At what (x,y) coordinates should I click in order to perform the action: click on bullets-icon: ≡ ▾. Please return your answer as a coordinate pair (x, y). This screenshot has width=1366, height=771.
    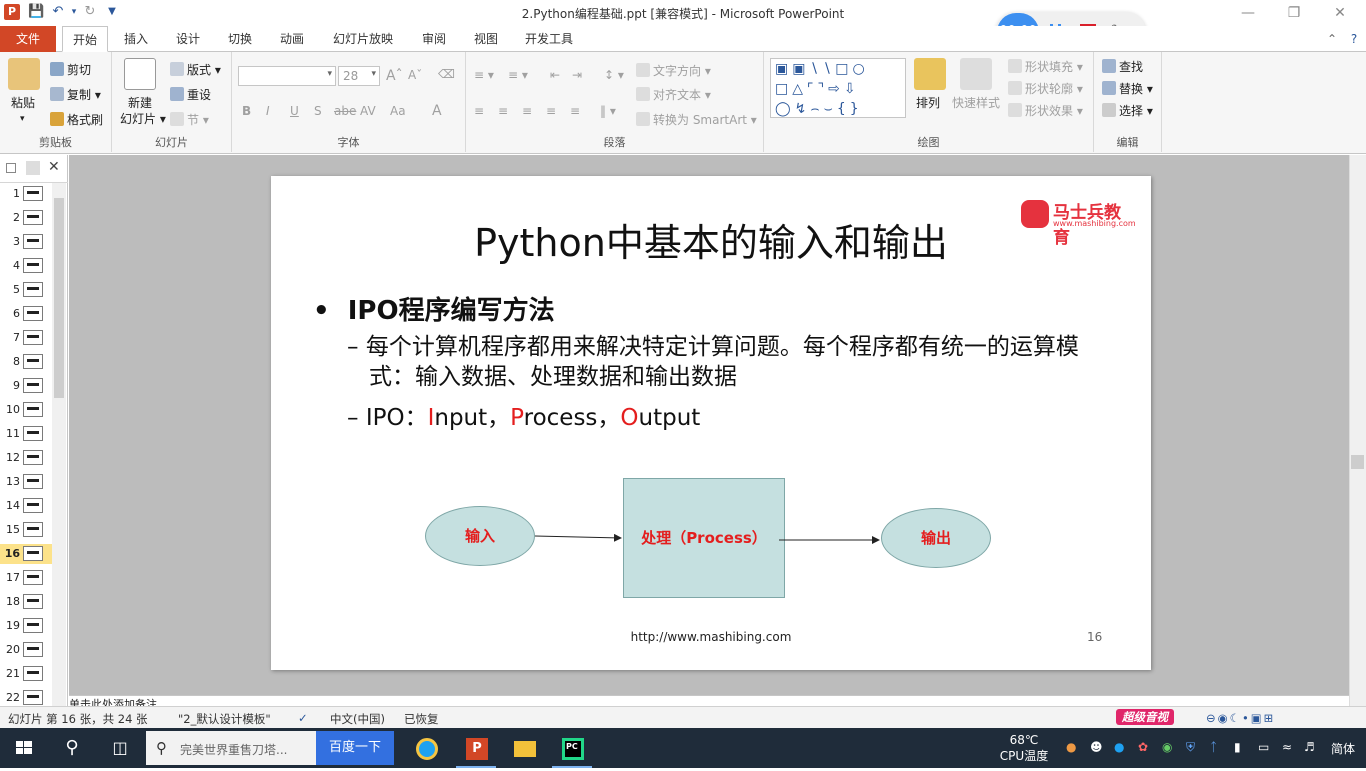
    Looking at the image, I should click on (484, 75).